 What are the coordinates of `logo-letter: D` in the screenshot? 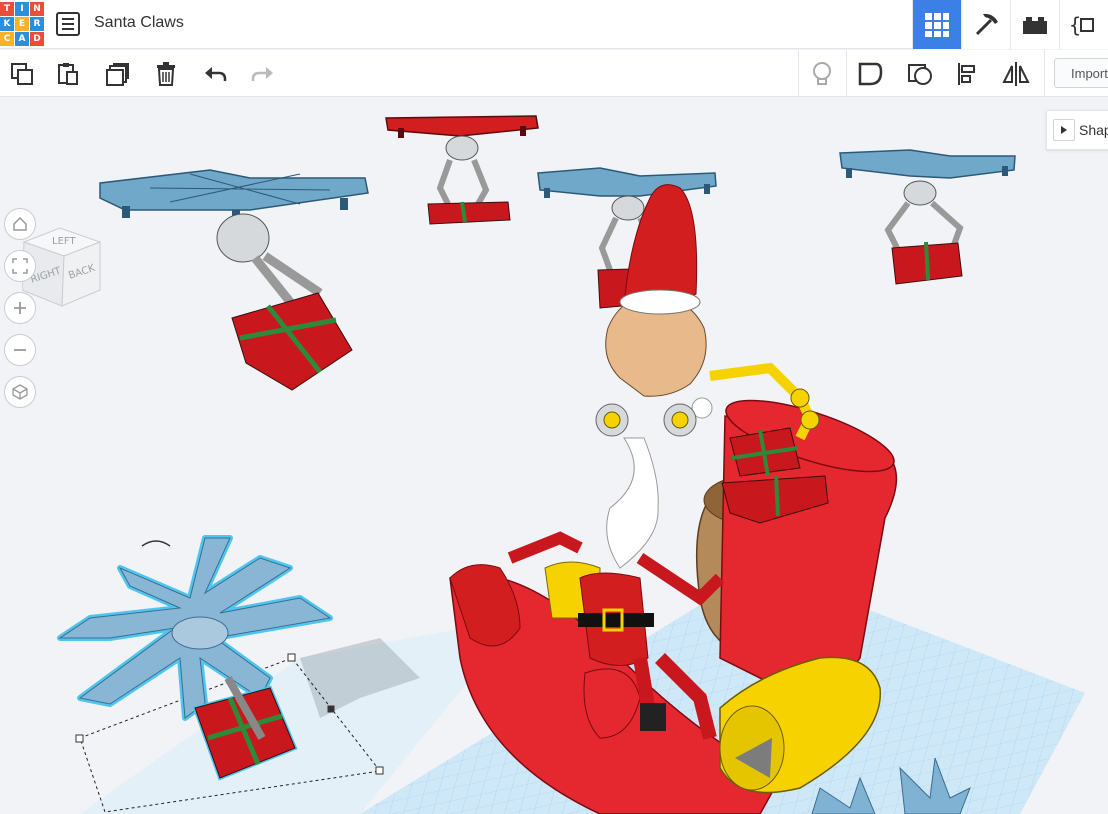 It's located at (37, 39).